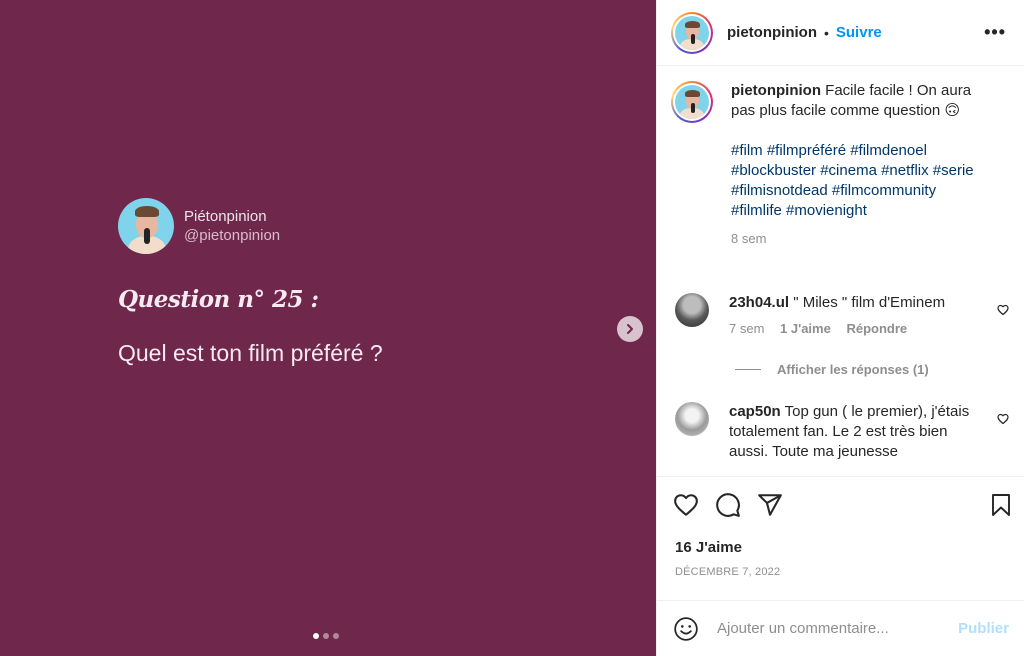  I want to click on add-comment-bar: Publier, so click(840, 628).